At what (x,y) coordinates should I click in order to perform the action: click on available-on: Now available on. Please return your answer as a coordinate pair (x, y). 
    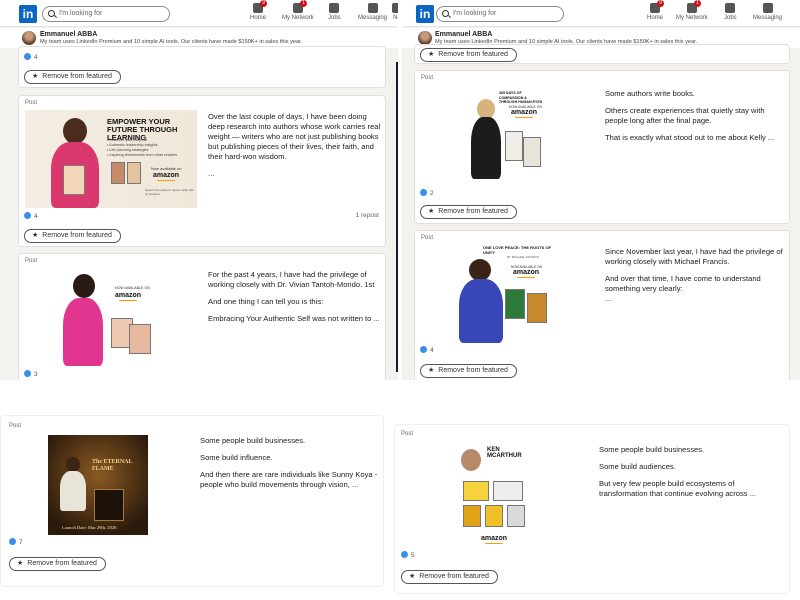
    Looking at the image, I should click on (166, 168).